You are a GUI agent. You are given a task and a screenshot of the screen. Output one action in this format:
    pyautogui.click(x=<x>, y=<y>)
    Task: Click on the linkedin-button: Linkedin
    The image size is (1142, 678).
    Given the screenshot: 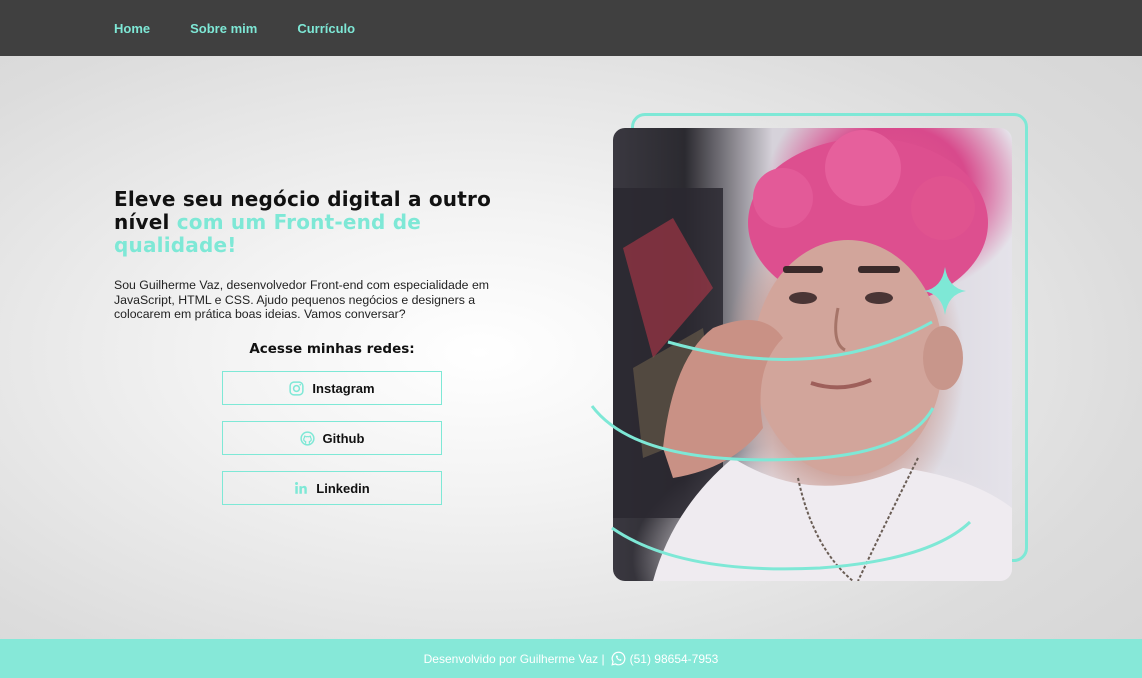 What is the action you would take?
    pyautogui.click(x=332, y=488)
    